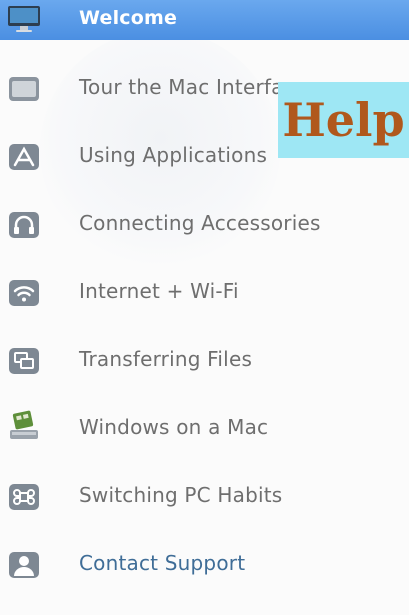 Image resolution: width=409 pixels, height=615 pixels. I want to click on sidebar-item-transfer: Transferring Files, so click(204, 361).